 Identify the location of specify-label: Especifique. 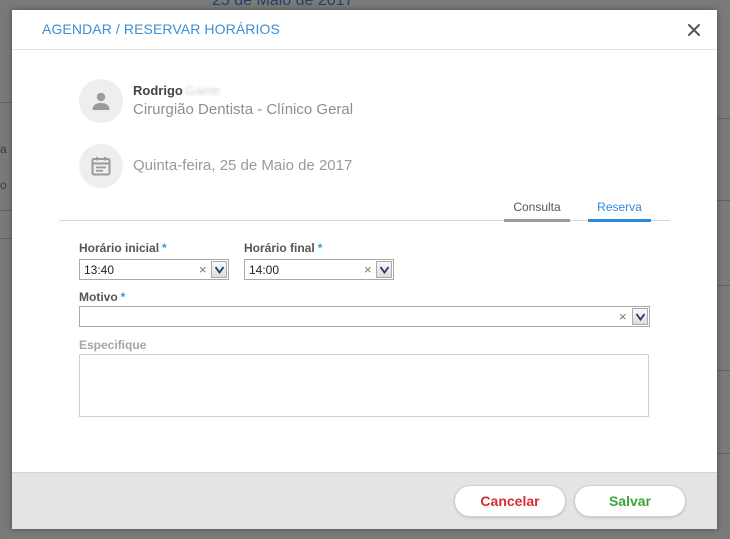
(113, 345).